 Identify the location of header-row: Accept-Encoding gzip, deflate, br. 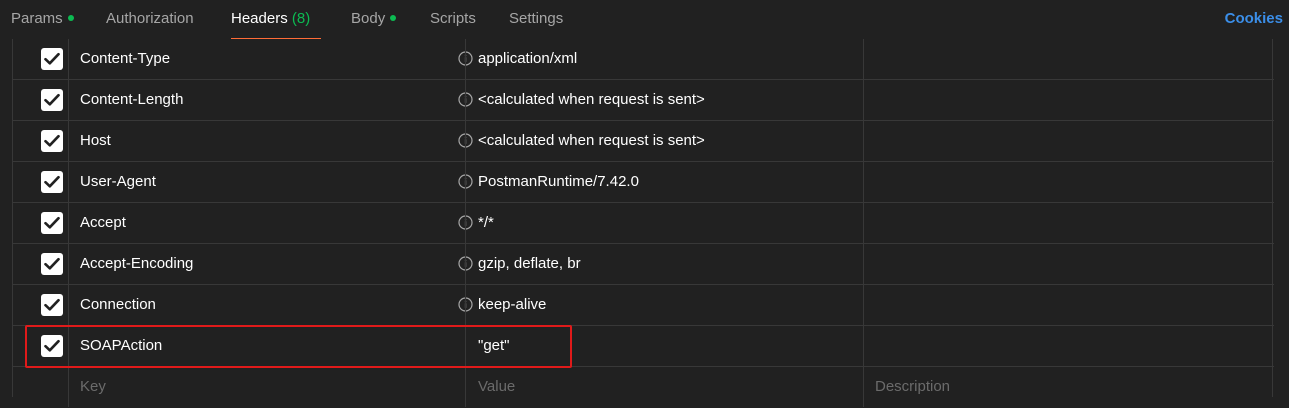
(643, 264).